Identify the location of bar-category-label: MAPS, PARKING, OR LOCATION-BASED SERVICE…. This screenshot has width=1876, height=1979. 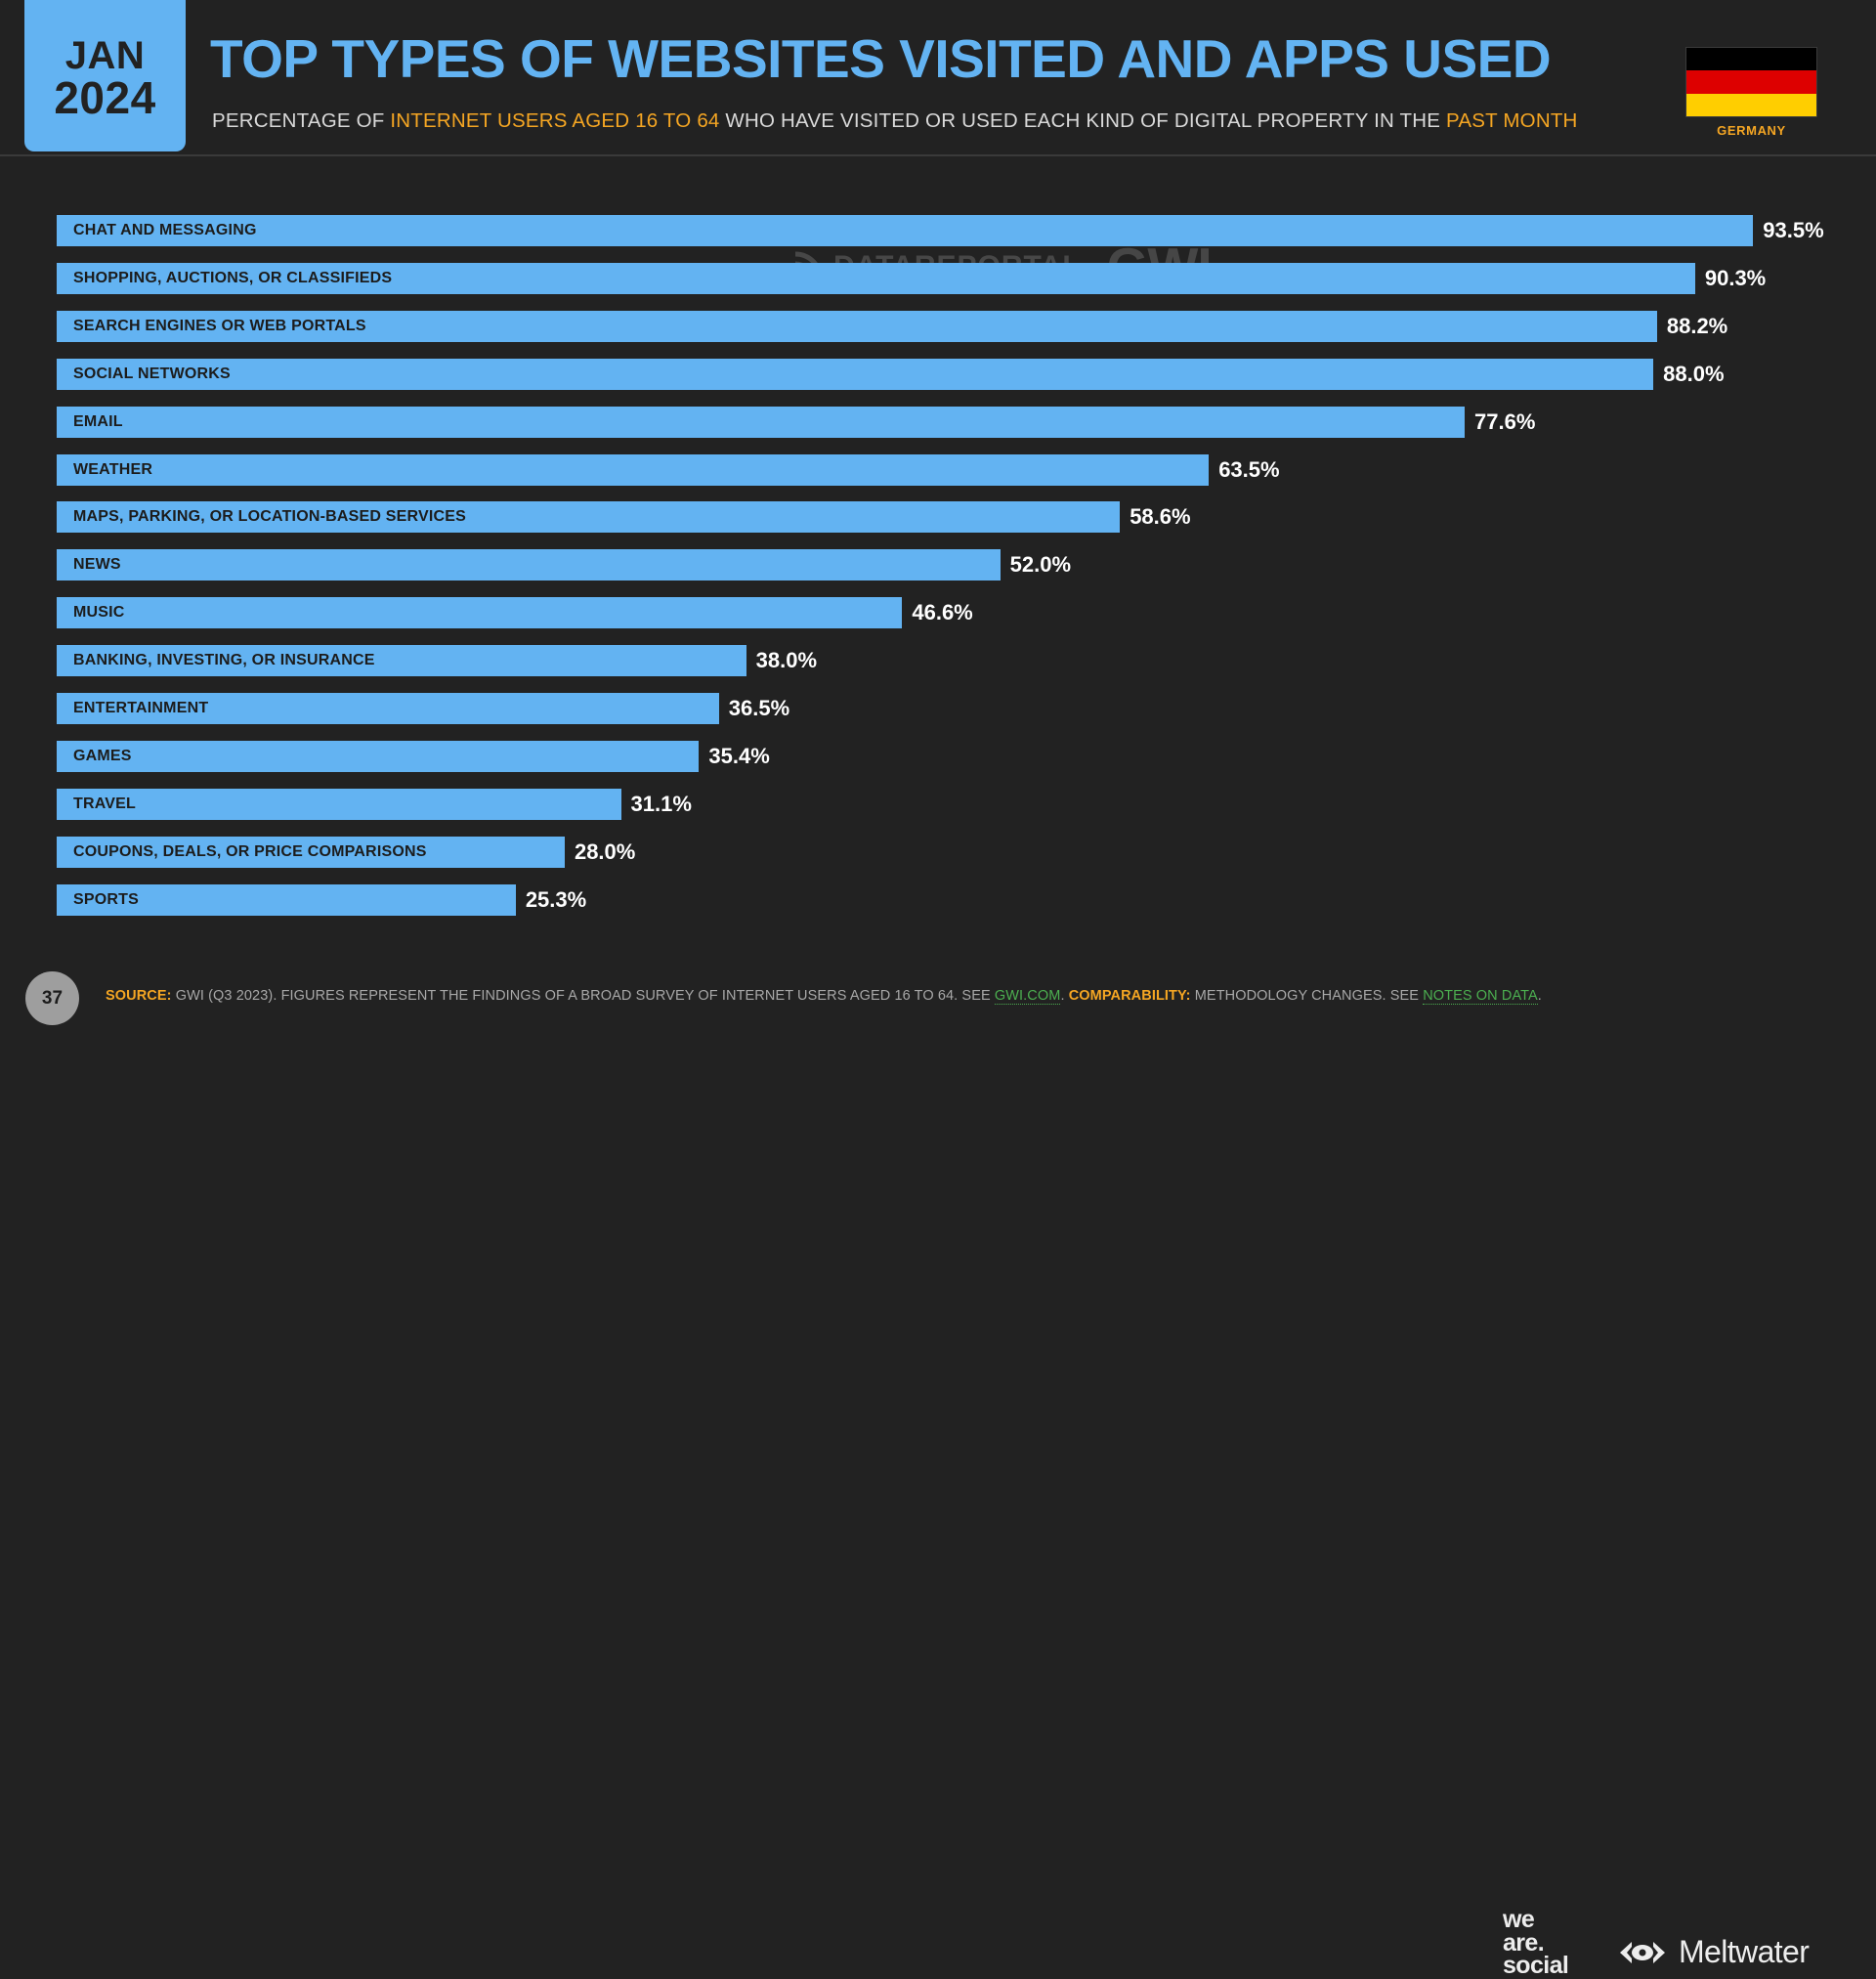
(270, 517).